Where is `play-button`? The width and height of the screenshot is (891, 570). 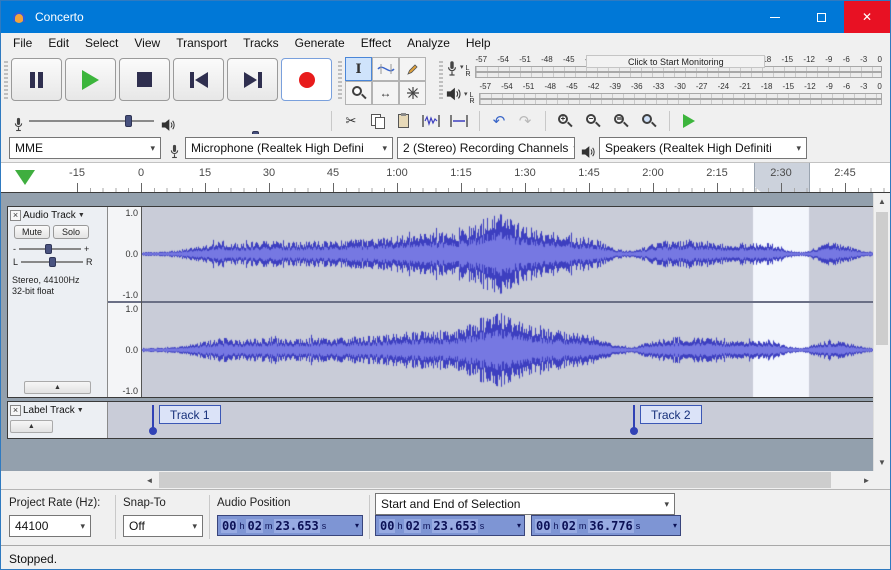
play-button is located at coordinates (90, 79).